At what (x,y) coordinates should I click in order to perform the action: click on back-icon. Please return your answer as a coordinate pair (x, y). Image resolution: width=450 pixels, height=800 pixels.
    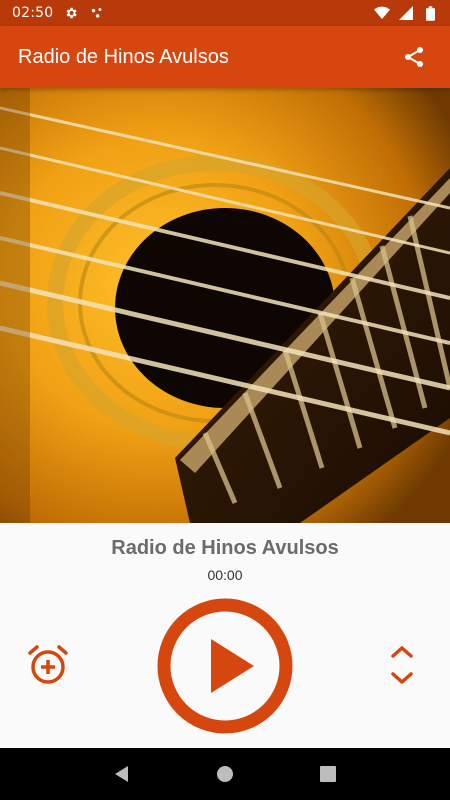
    Looking at the image, I should click on (121, 774).